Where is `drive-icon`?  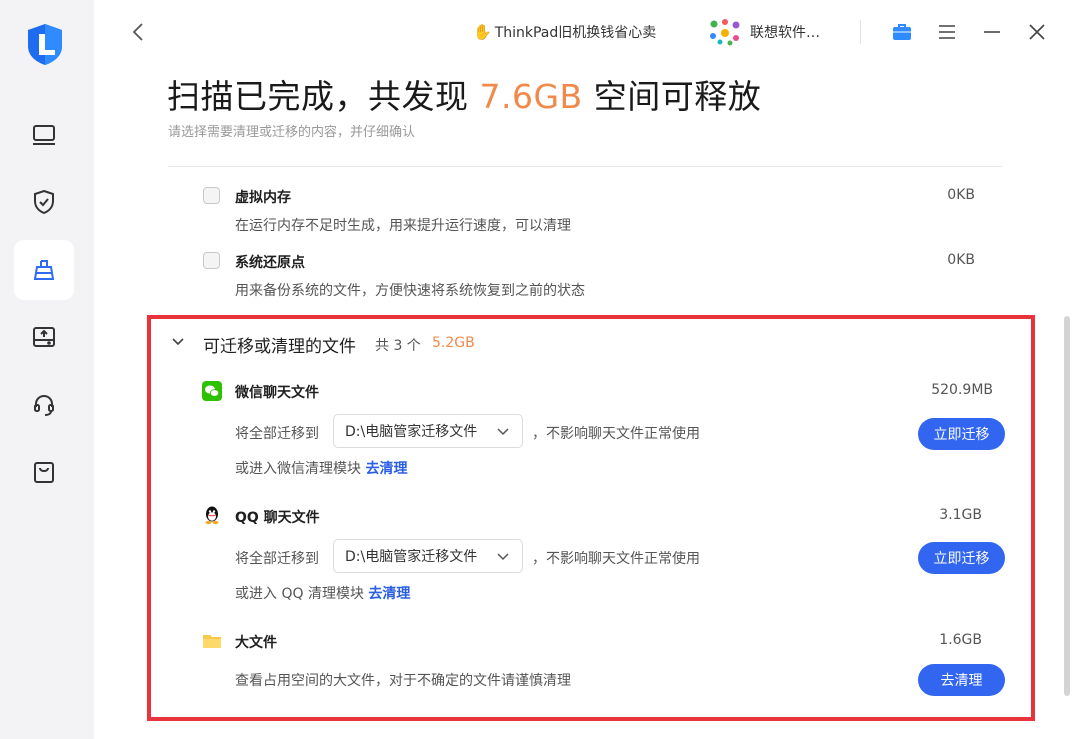 drive-icon is located at coordinates (44, 337).